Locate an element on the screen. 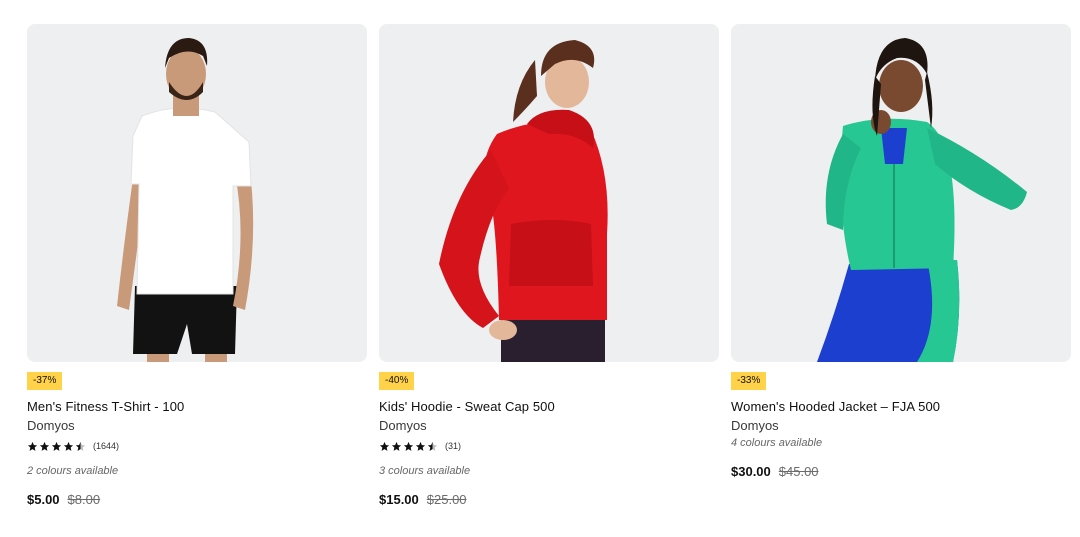  product-title: Men's Fitness T-Shirt - 100 is located at coordinates (197, 406).